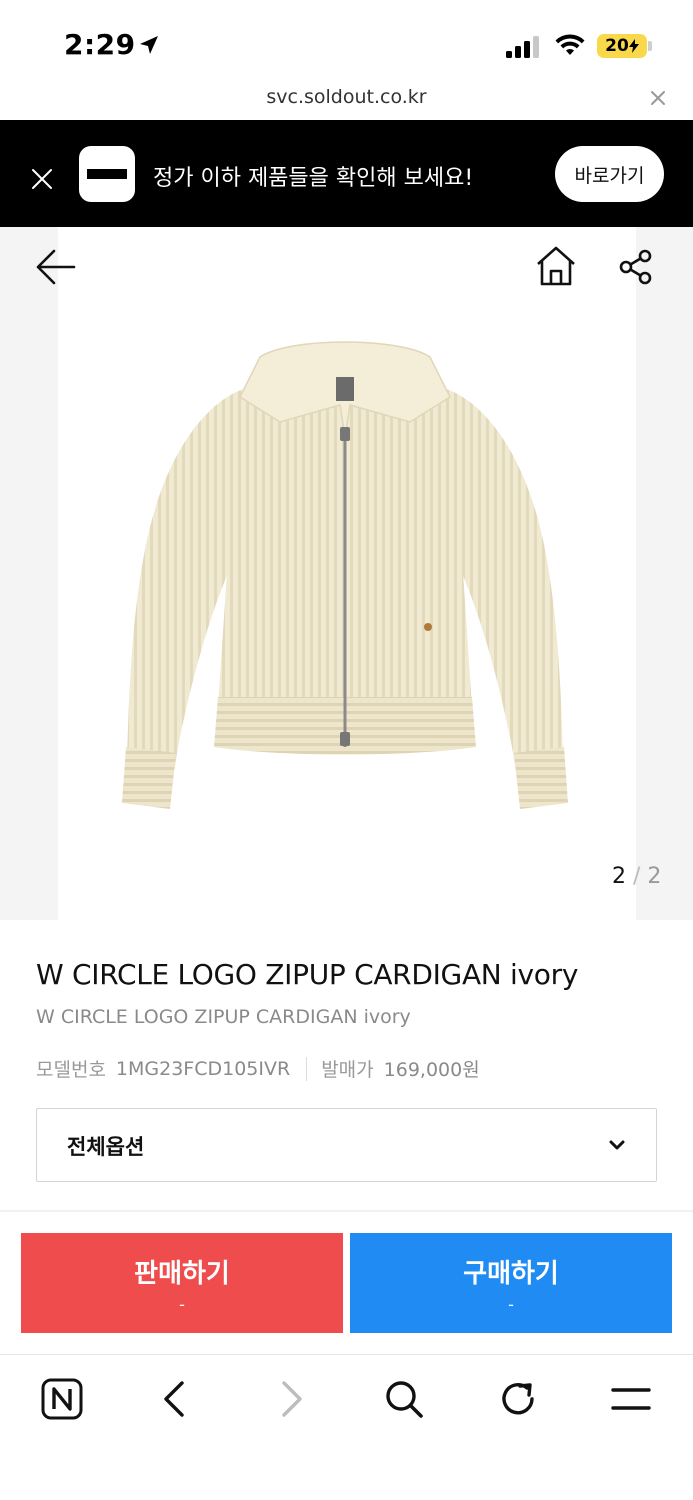 The width and height of the screenshot is (693, 1500). I want to click on page-counter: 2 / 2, so click(636, 876).